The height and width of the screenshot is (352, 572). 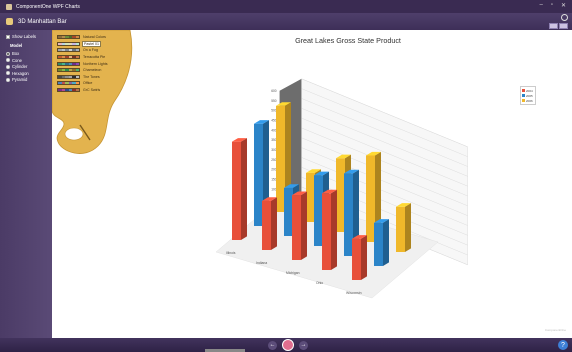 I want to click on y-tick-label: 400, so click(x=274, y=130).